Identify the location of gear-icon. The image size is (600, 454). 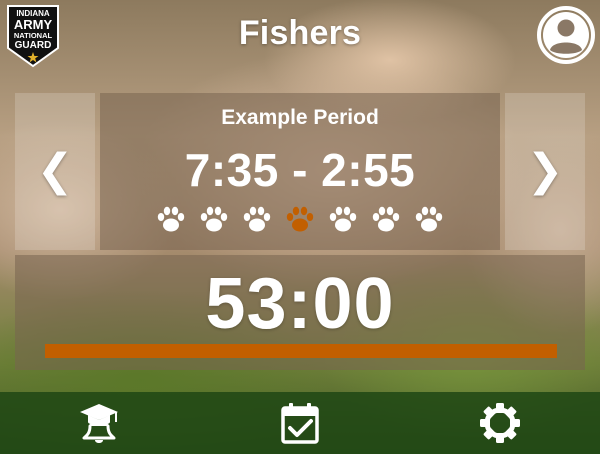
(500, 423).